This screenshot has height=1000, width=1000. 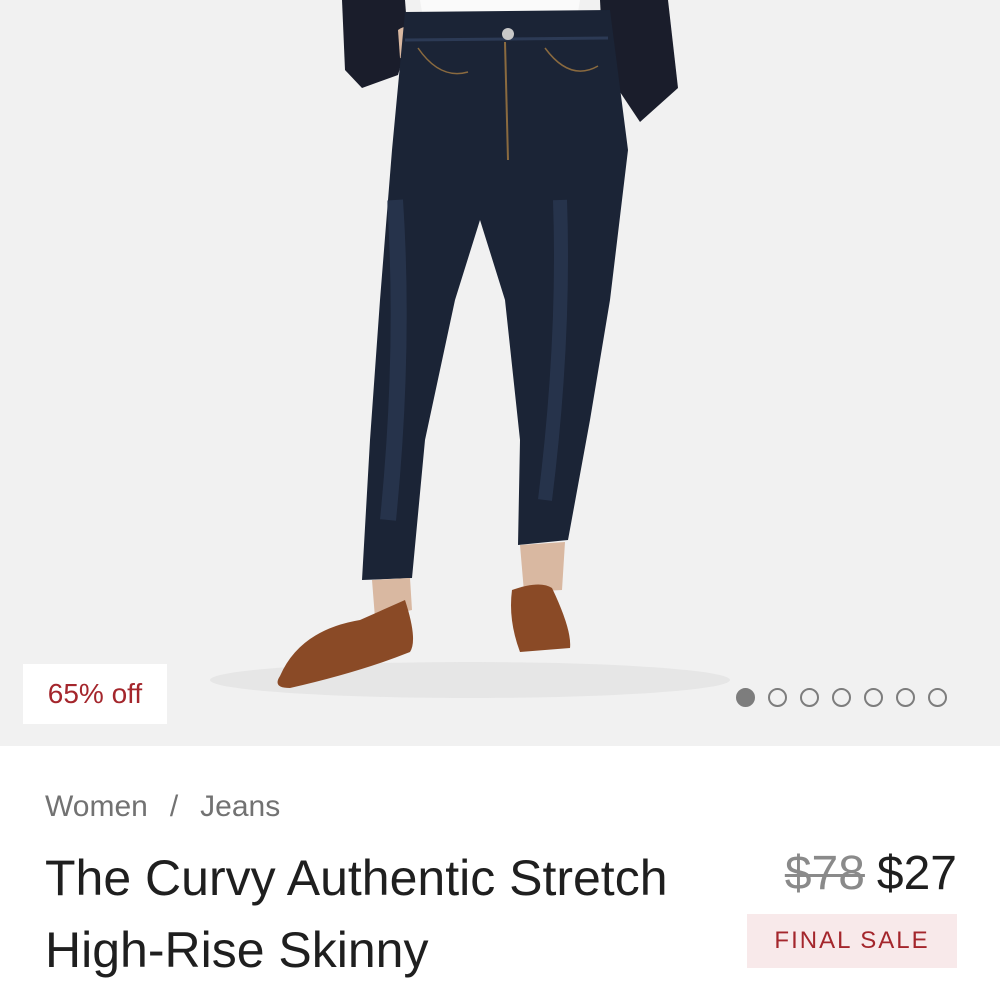 What do you see at coordinates (96, 807) in the screenshot?
I see `breadcrumb-item-women: Women` at bounding box center [96, 807].